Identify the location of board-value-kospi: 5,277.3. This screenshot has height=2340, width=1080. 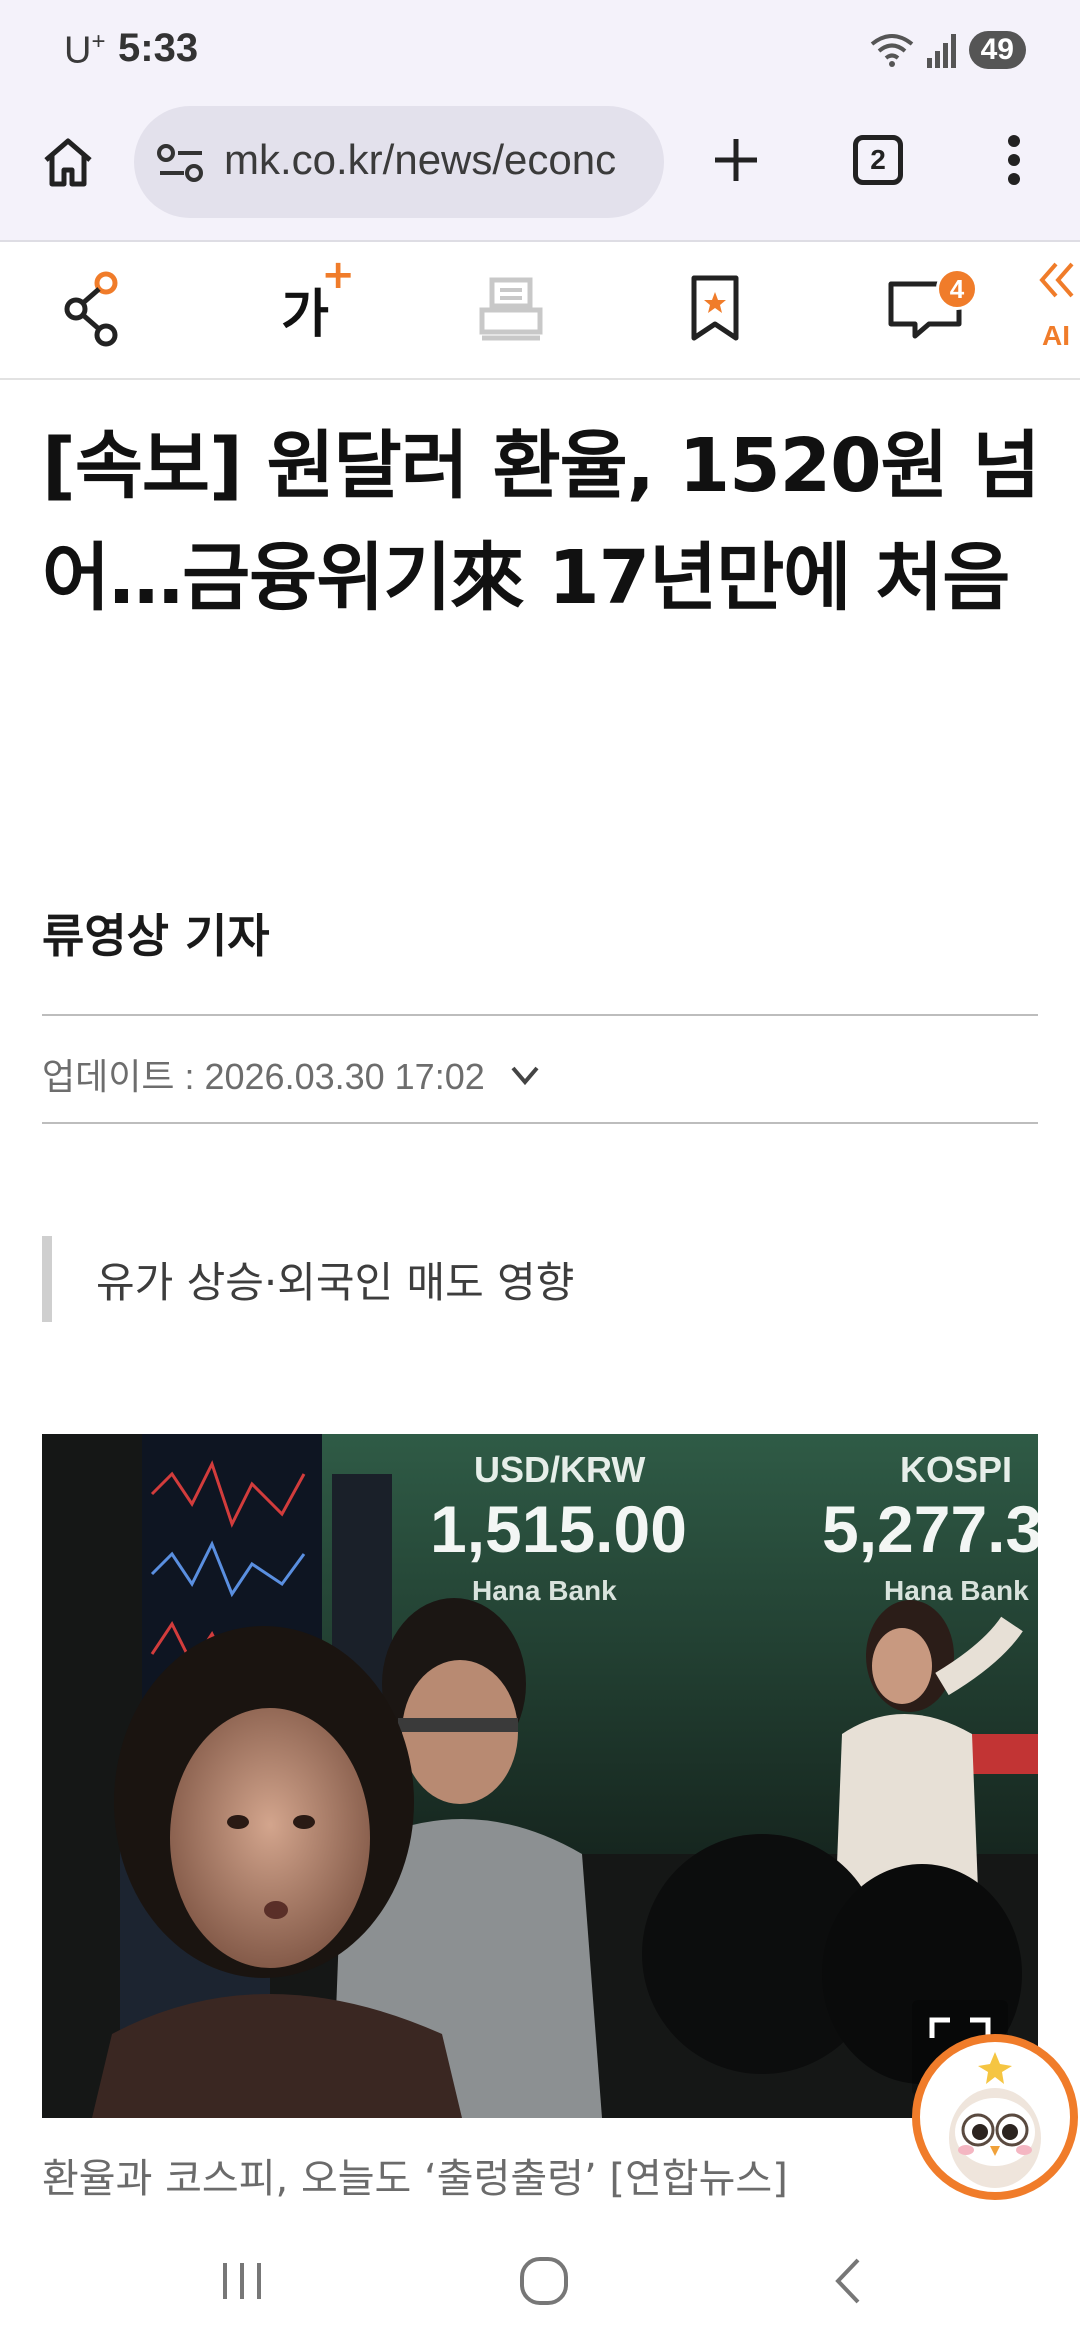
(930, 1529).